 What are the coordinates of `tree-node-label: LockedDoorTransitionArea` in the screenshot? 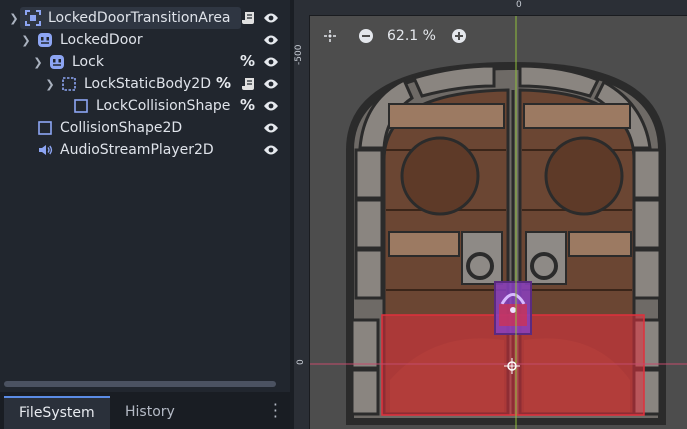 It's located at (139, 18).